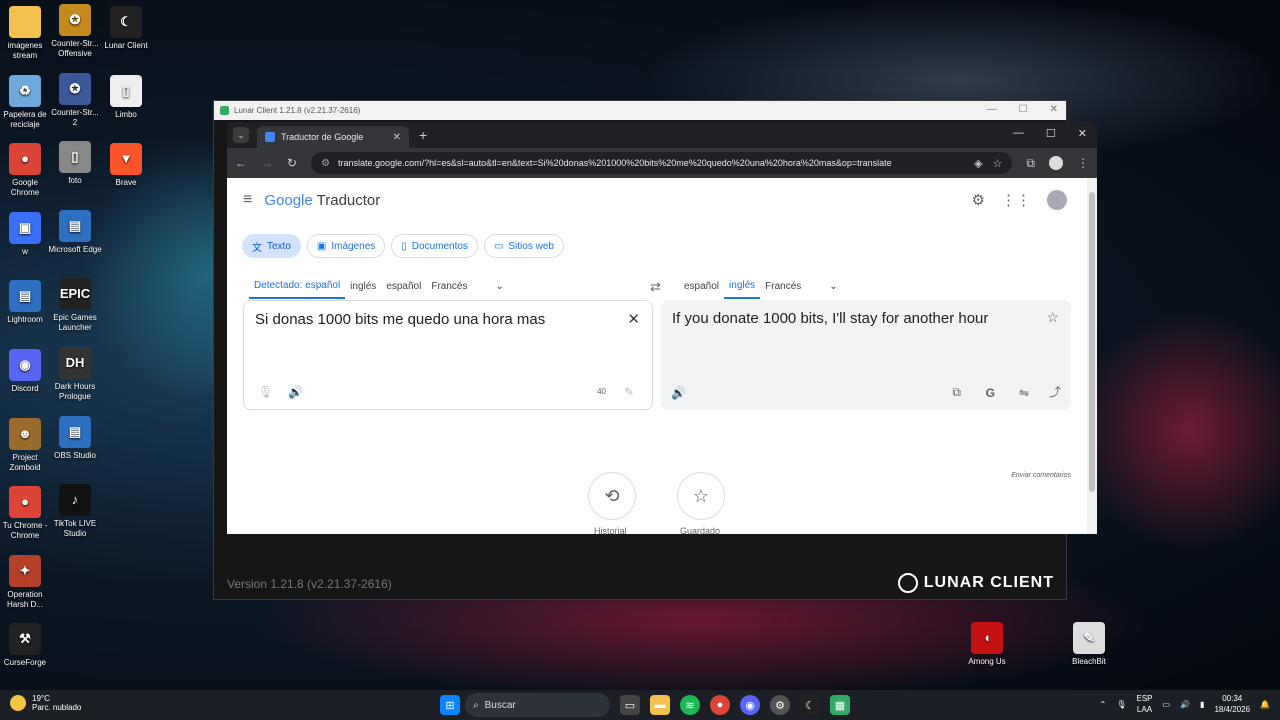 The height and width of the screenshot is (720, 1280). What do you see at coordinates (75, 438) in the screenshot?
I see `desktop-icon: ▤ OBS Studio` at bounding box center [75, 438].